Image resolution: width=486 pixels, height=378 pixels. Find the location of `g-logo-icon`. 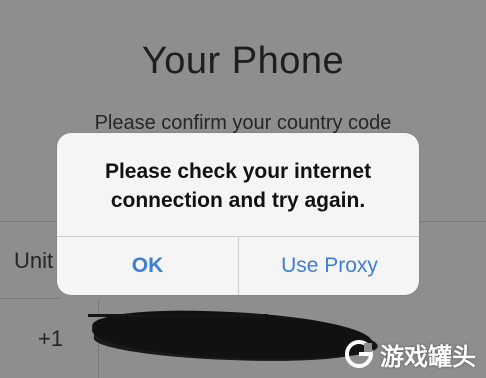

g-logo-icon is located at coordinates (359, 354).